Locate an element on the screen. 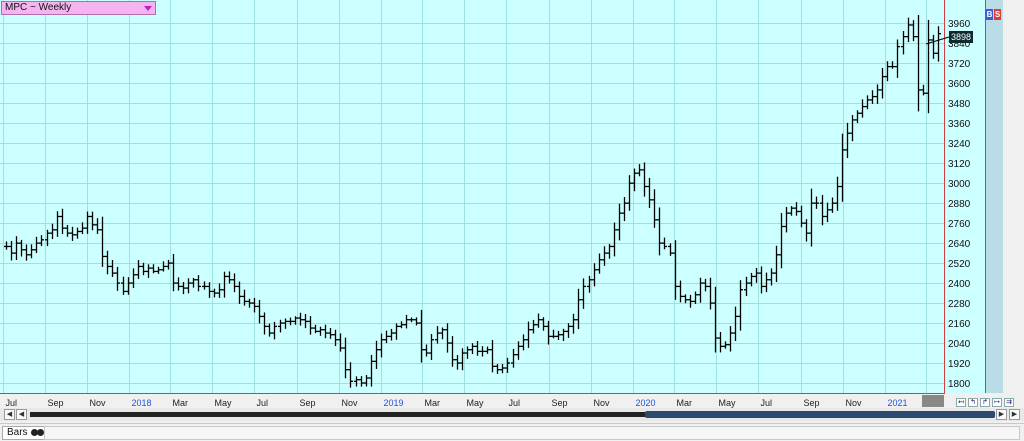  status-field is located at coordinates (532, 433).